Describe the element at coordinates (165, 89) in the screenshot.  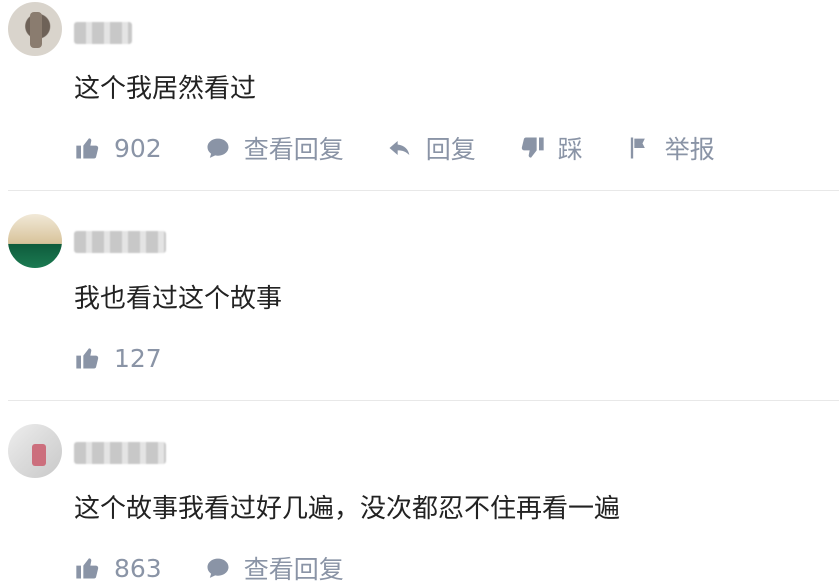
I see `comment-text: 这个我居然看过` at that location.